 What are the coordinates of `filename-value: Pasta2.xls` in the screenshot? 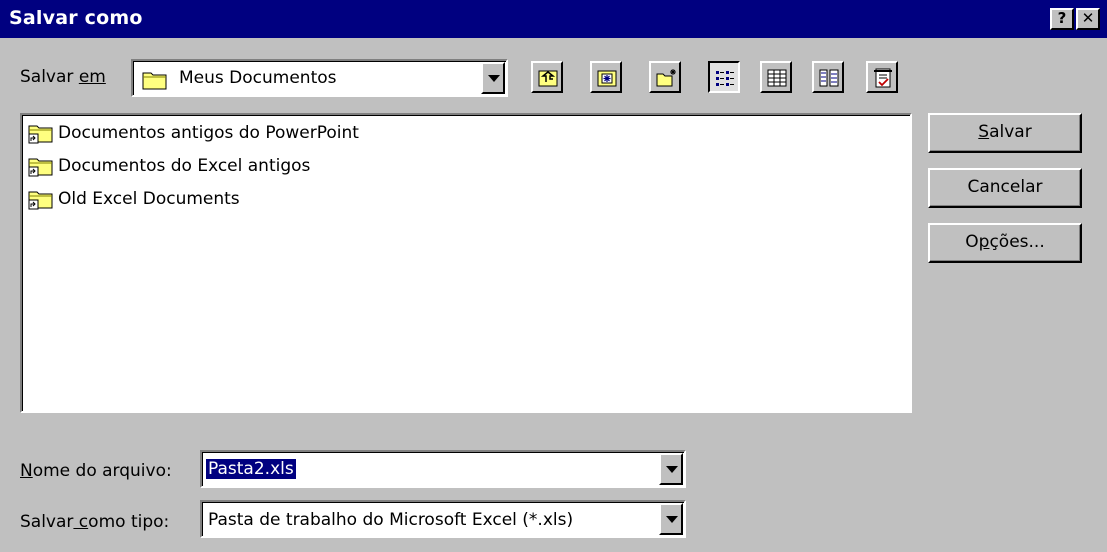 It's located at (251, 469).